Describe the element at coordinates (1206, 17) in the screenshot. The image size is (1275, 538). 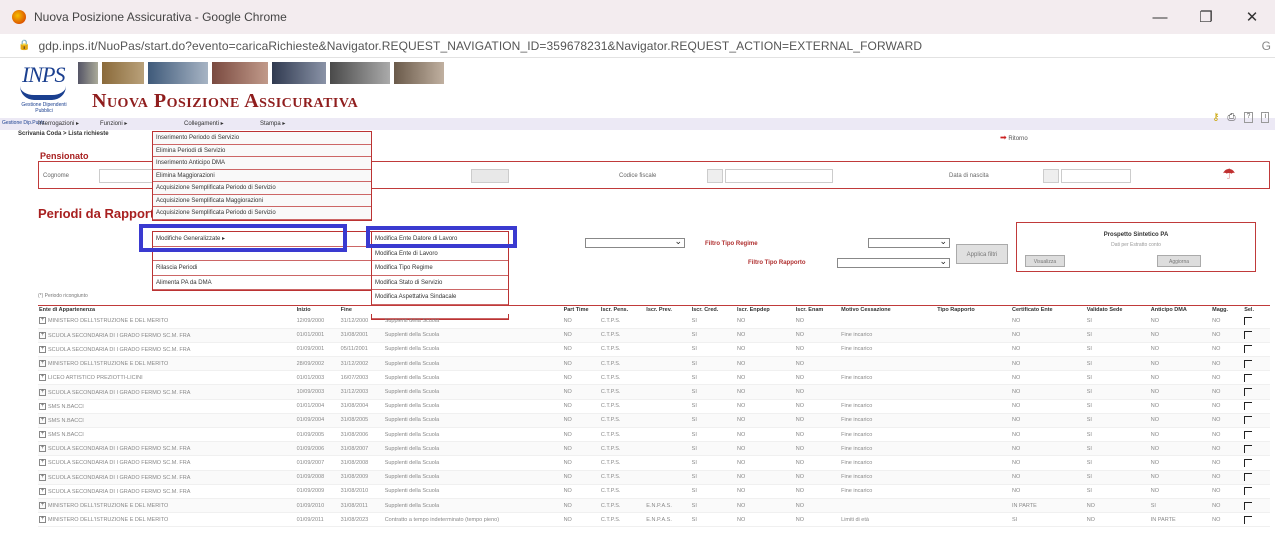
I see `restore-button: ❐` at that location.